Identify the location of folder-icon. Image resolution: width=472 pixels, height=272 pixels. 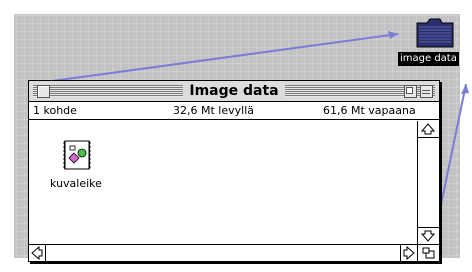
(435, 33).